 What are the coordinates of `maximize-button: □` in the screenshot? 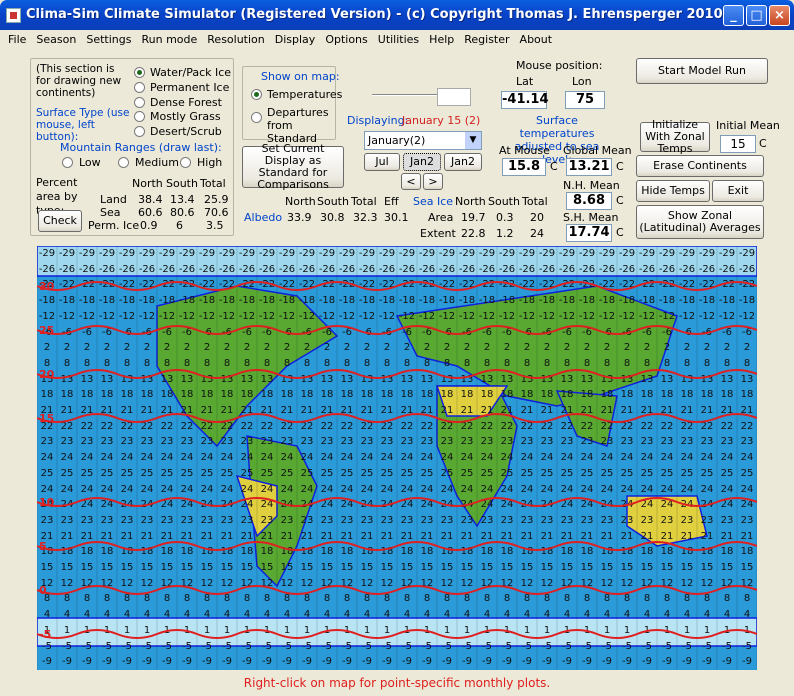 It's located at (756, 15).